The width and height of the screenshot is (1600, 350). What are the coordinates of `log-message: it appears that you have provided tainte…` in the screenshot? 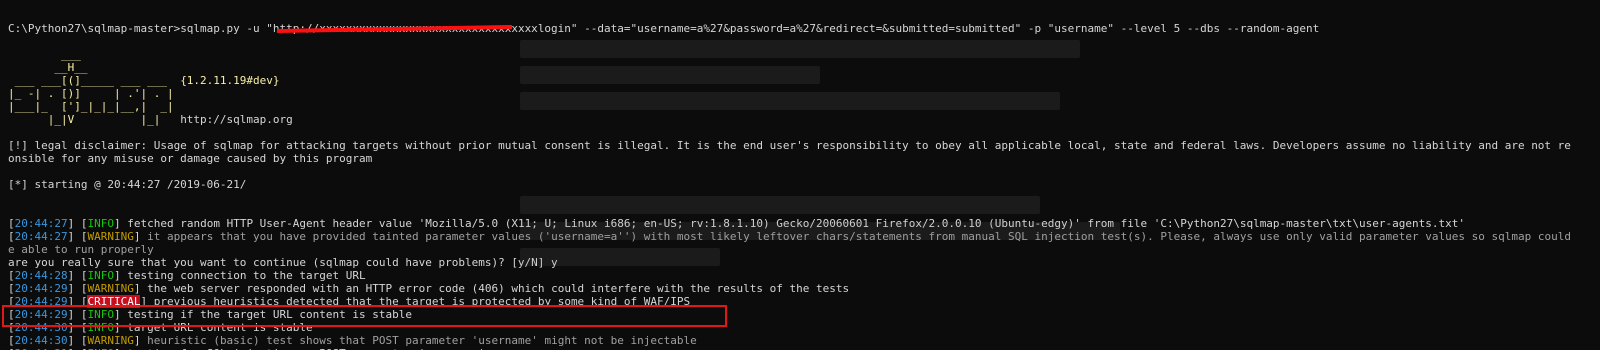 It's located at (855, 236).